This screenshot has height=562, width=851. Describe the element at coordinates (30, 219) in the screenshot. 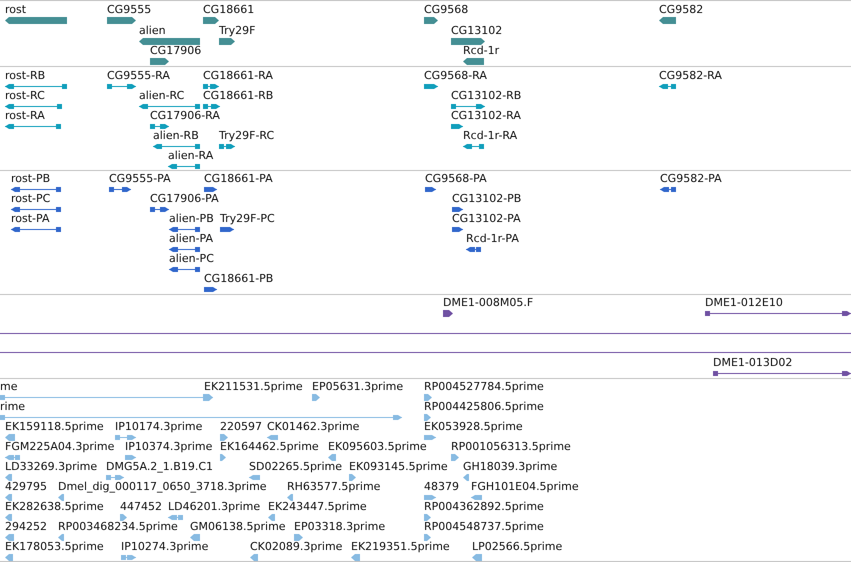

I see `feature-label: rost-PA` at that location.